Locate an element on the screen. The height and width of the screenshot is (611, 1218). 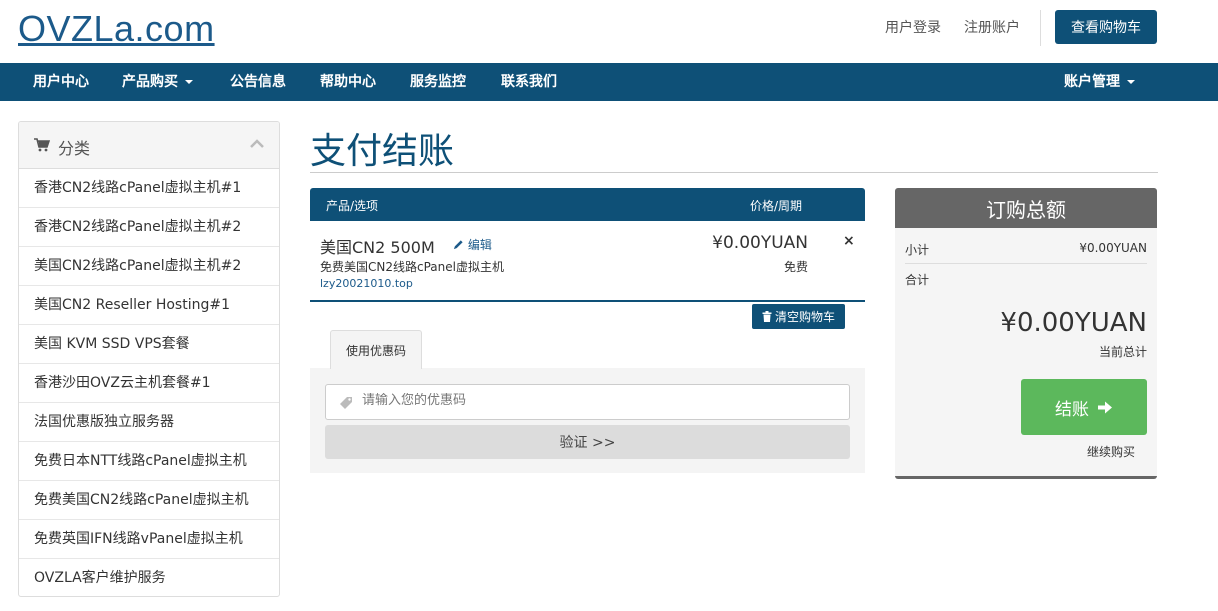
summary-divider is located at coordinates (1026, 263).